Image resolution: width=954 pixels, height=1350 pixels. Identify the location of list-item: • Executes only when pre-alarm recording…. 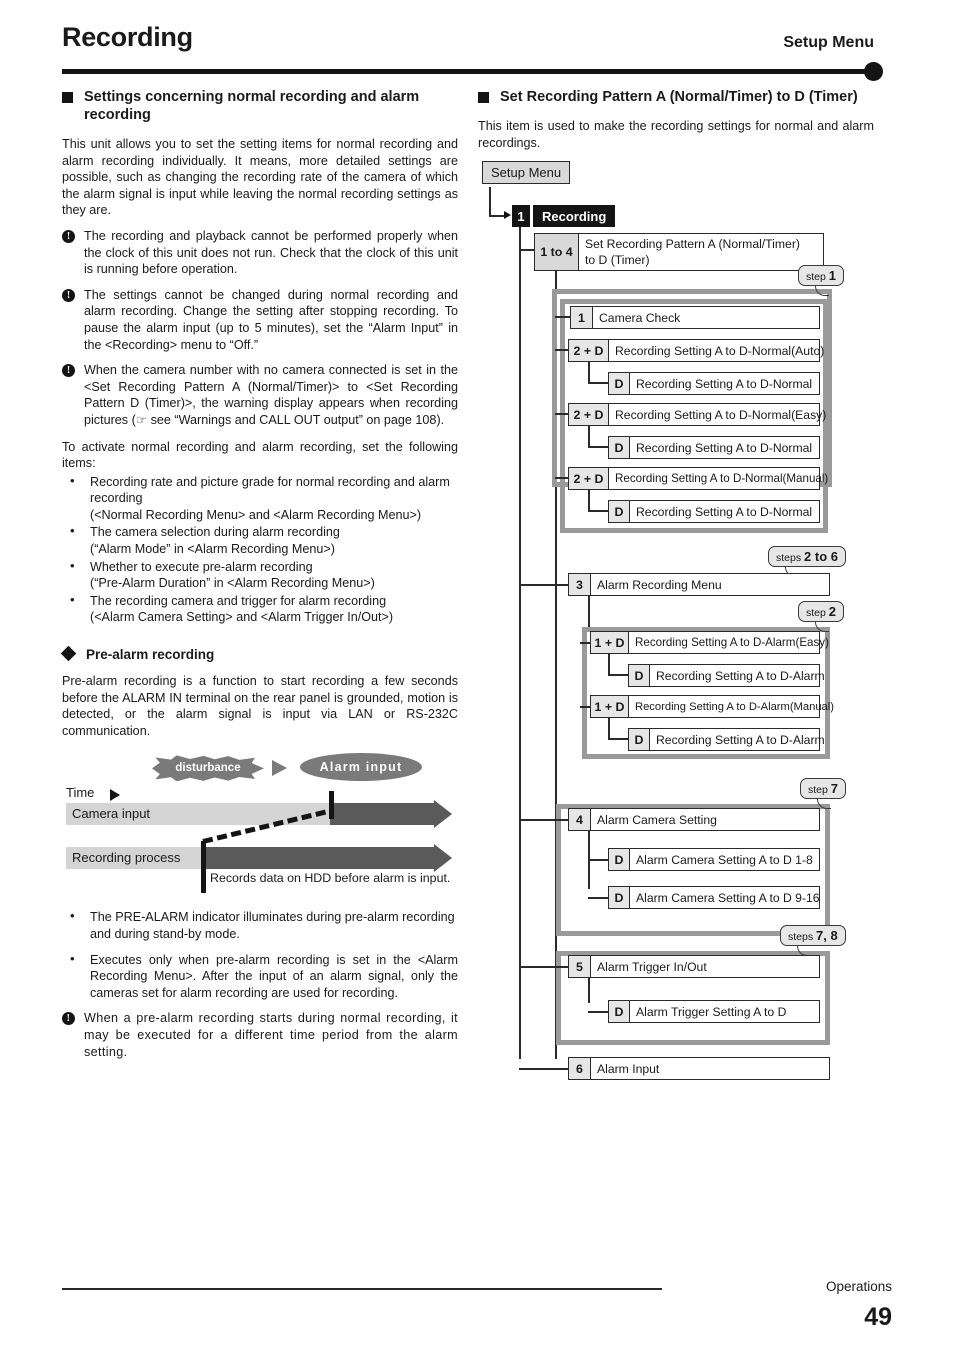
(260, 976).